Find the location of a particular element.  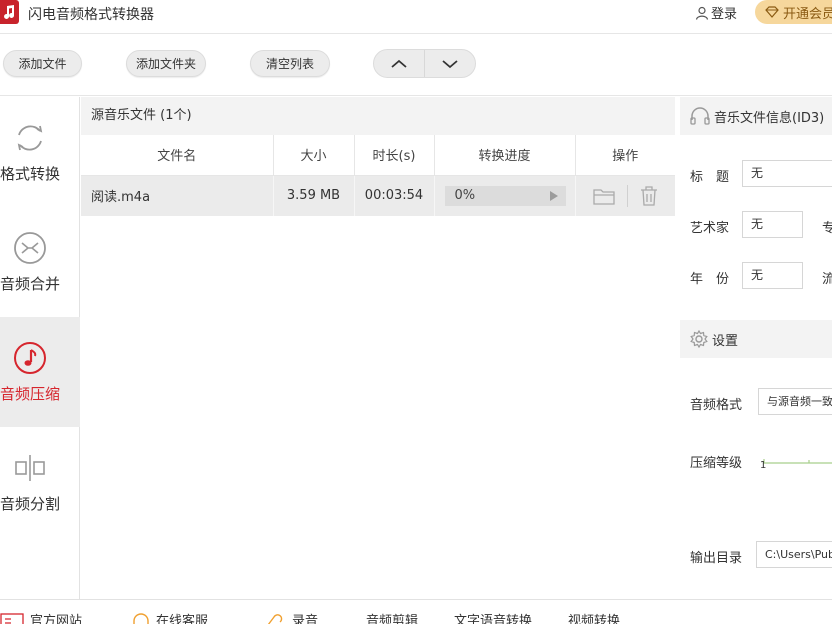

sidebar-item-label: 格式转换 is located at coordinates (30, 174).